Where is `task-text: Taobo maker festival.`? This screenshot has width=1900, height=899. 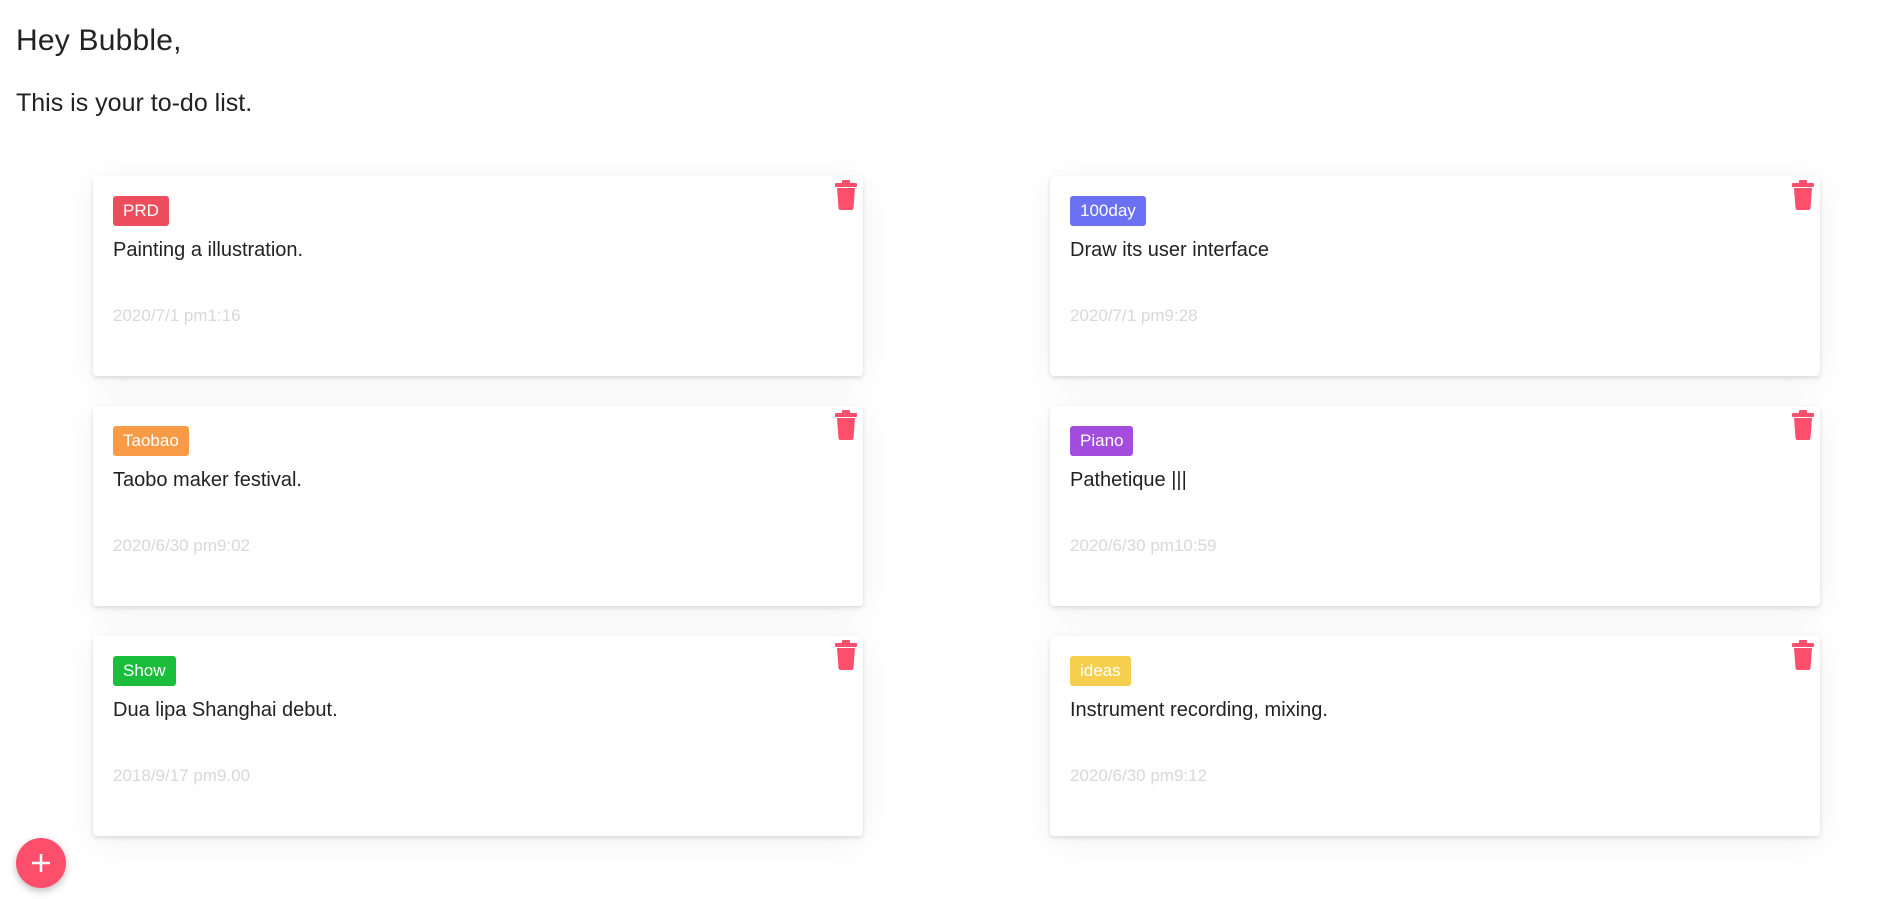
task-text: Taobo maker festival. is located at coordinates (207, 480).